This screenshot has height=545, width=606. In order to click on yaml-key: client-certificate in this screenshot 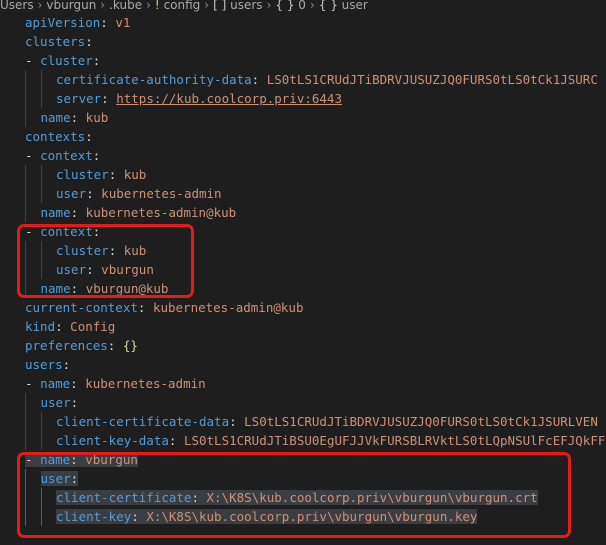, I will do `click(124, 497)`.